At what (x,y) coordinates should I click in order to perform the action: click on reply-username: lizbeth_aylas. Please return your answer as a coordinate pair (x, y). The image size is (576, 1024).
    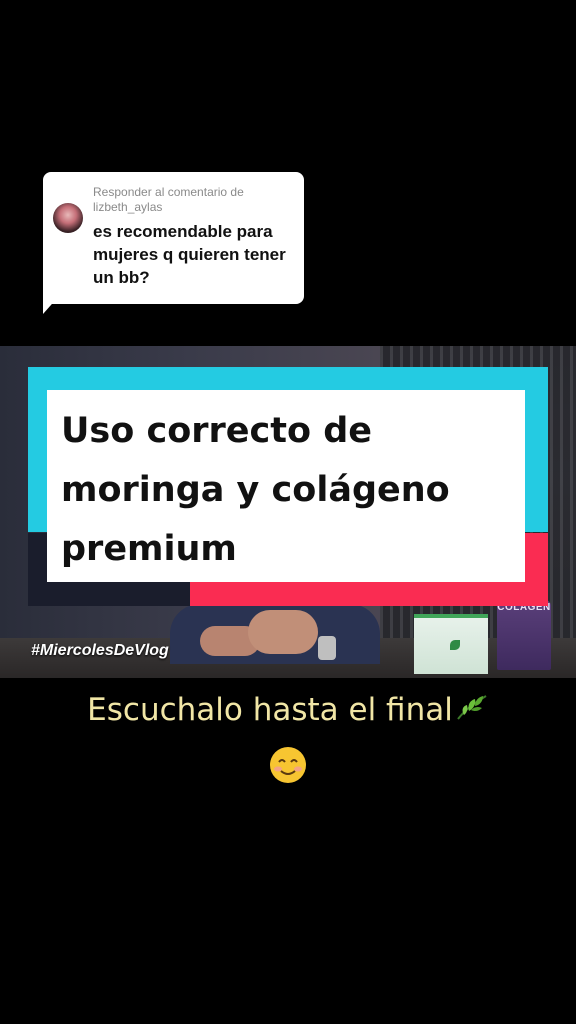
    Looking at the image, I should click on (193, 207).